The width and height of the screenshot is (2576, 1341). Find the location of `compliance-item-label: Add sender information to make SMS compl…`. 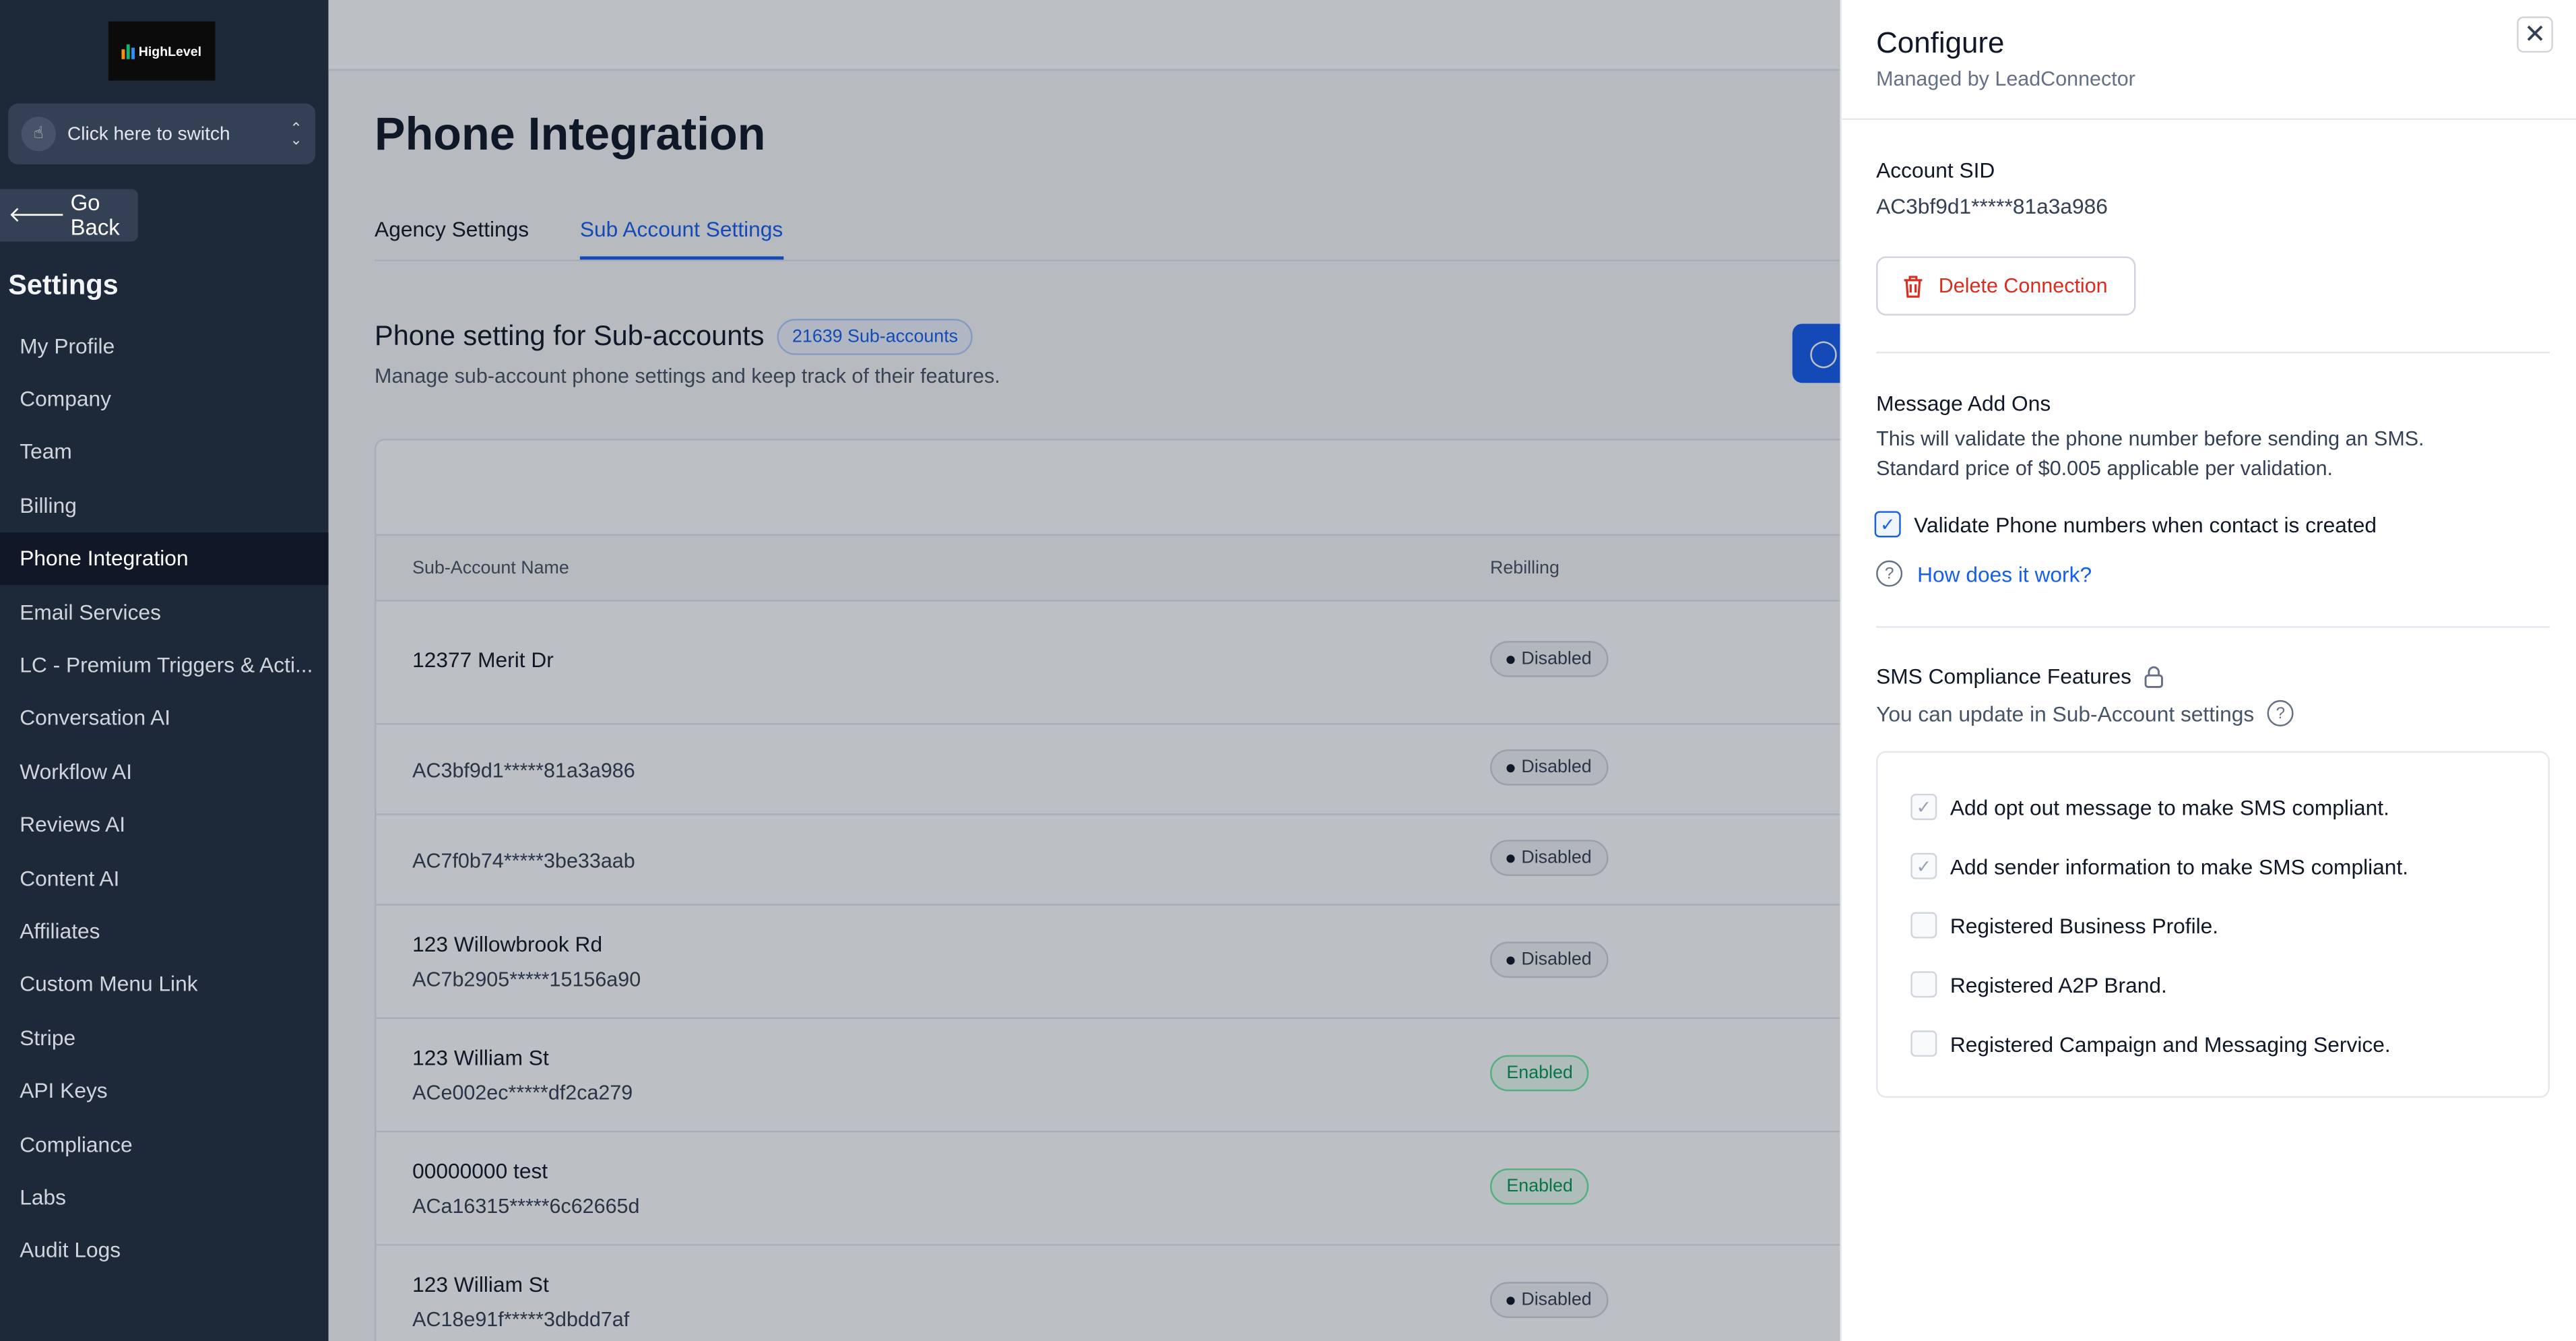

compliance-item-label: Add sender information to make SMS compl… is located at coordinates (2179, 866).